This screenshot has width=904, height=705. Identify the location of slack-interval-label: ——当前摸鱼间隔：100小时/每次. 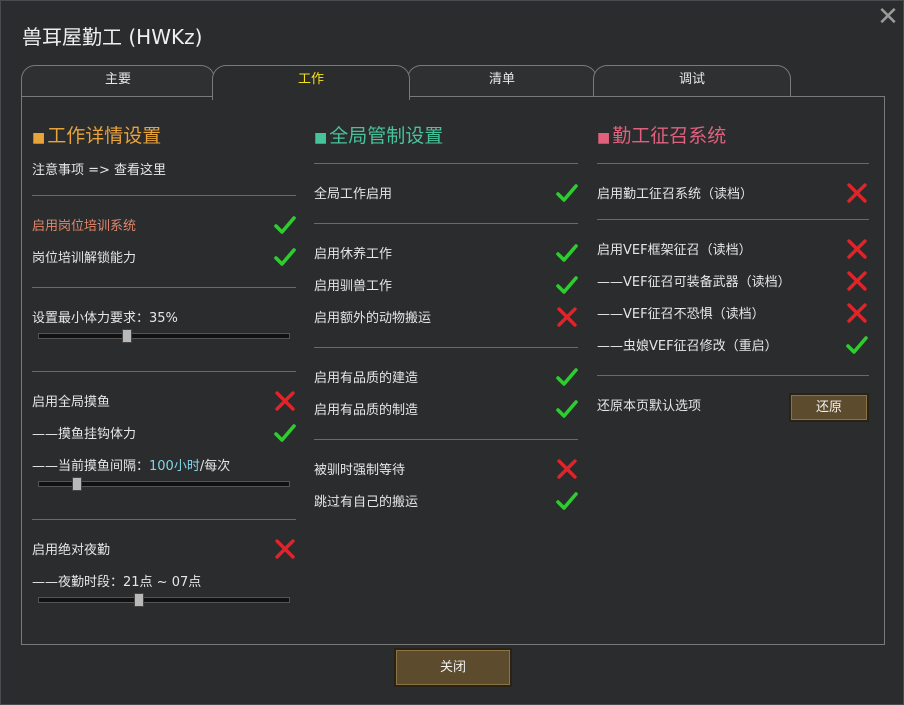
(131, 466).